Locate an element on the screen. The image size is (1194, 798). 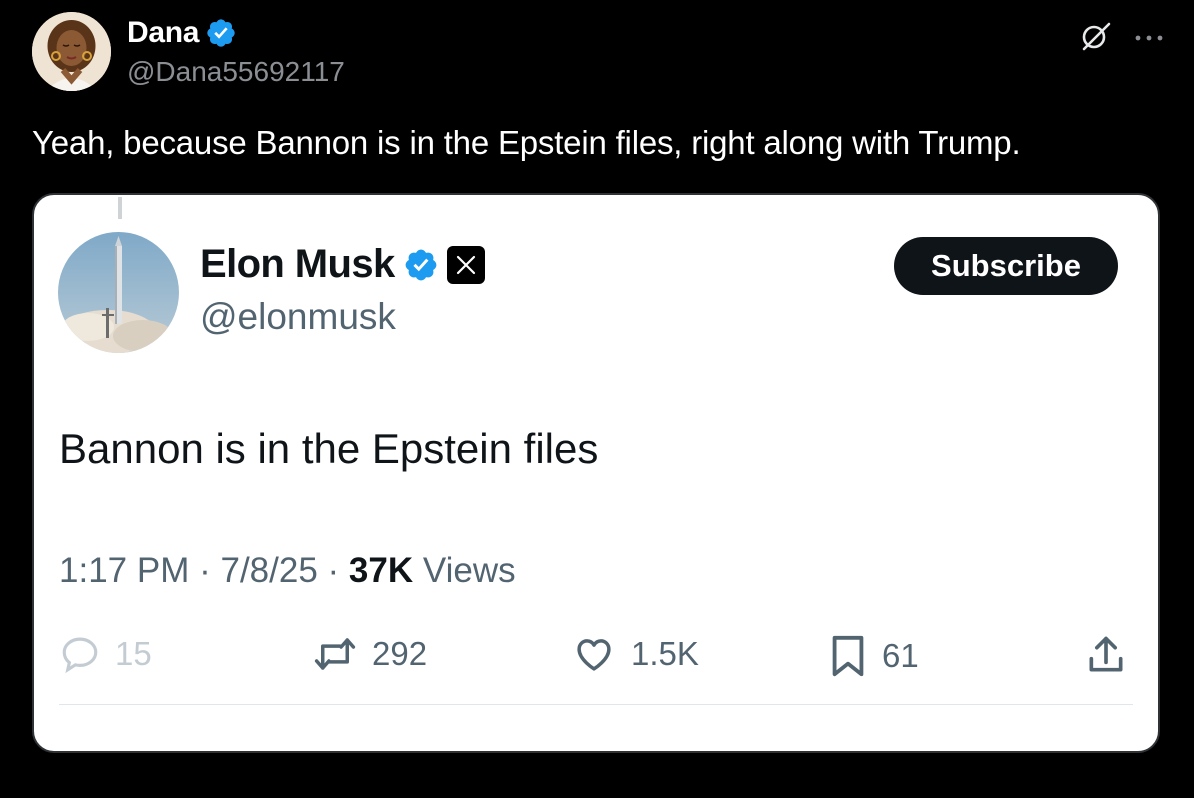
bookmark-count: 61 is located at coordinates (900, 655).